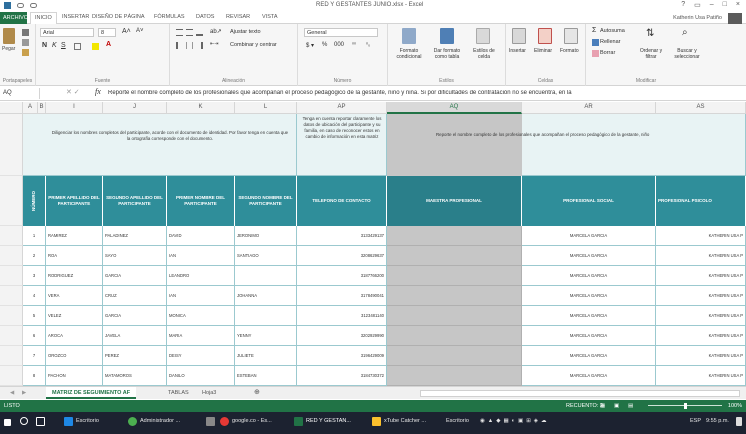 The height and width of the screenshot is (434, 746). Describe the element at coordinates (735, 18) in the screenshot. I see `avatar` at that location.